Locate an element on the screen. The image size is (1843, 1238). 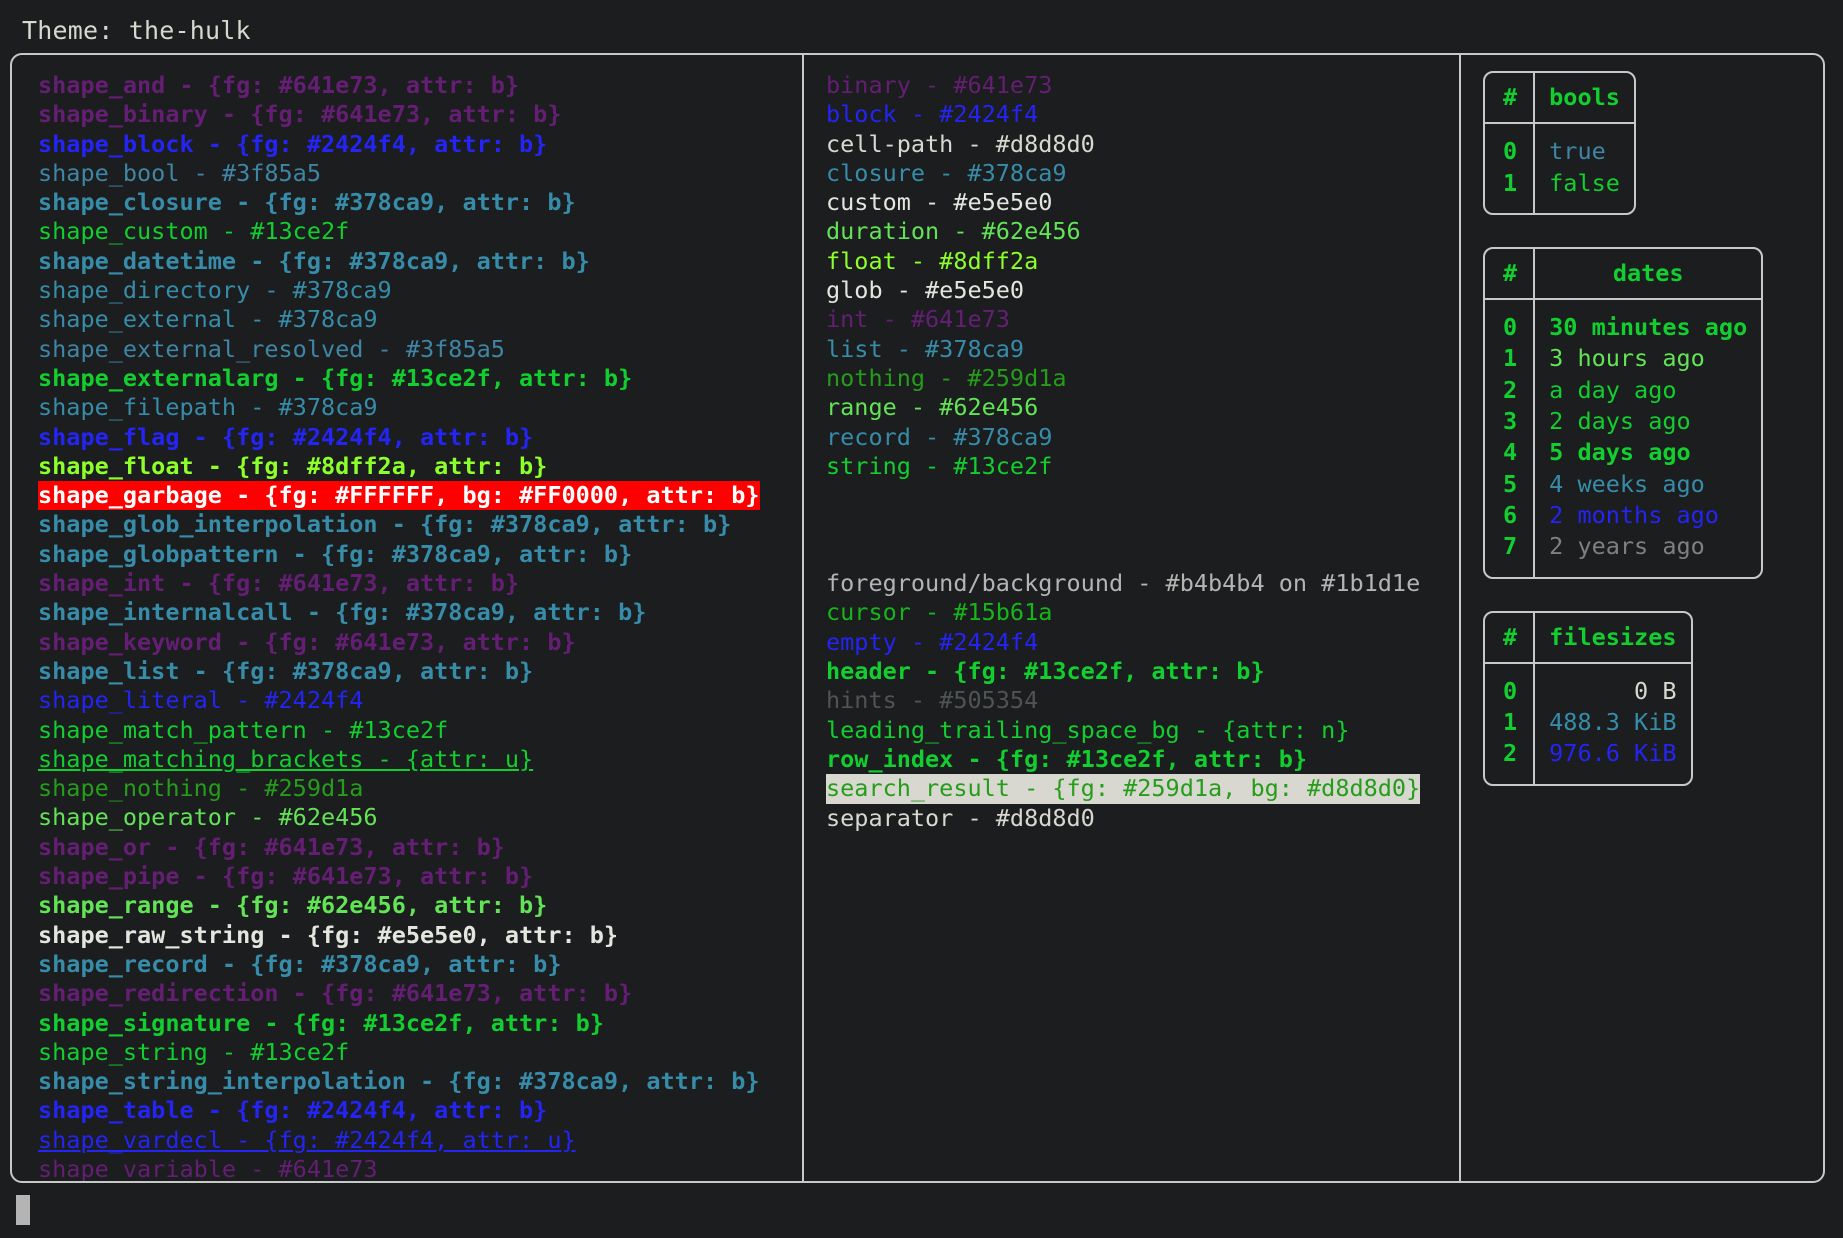
shape-entry: shape_binary - {fg: #641e73, attr: b} is located at coordinates (300, 114).